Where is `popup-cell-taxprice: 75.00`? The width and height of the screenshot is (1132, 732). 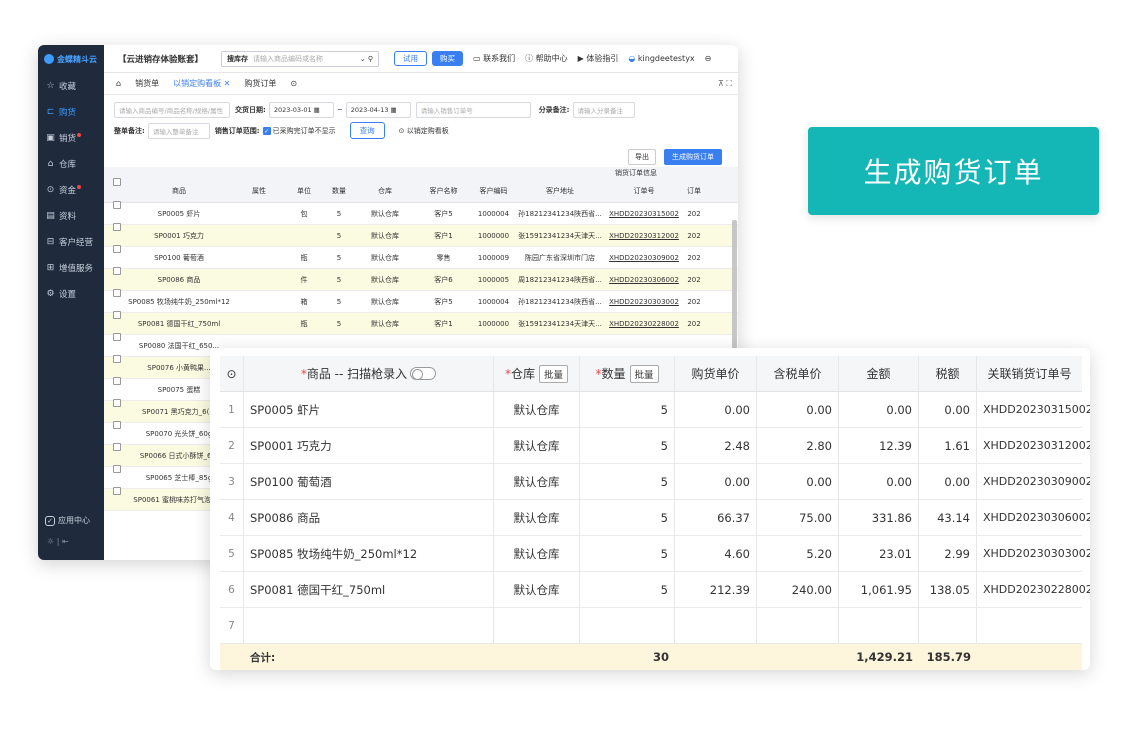 popup-cell-taxprice: 75.00 is located at coordinates (798, 517).